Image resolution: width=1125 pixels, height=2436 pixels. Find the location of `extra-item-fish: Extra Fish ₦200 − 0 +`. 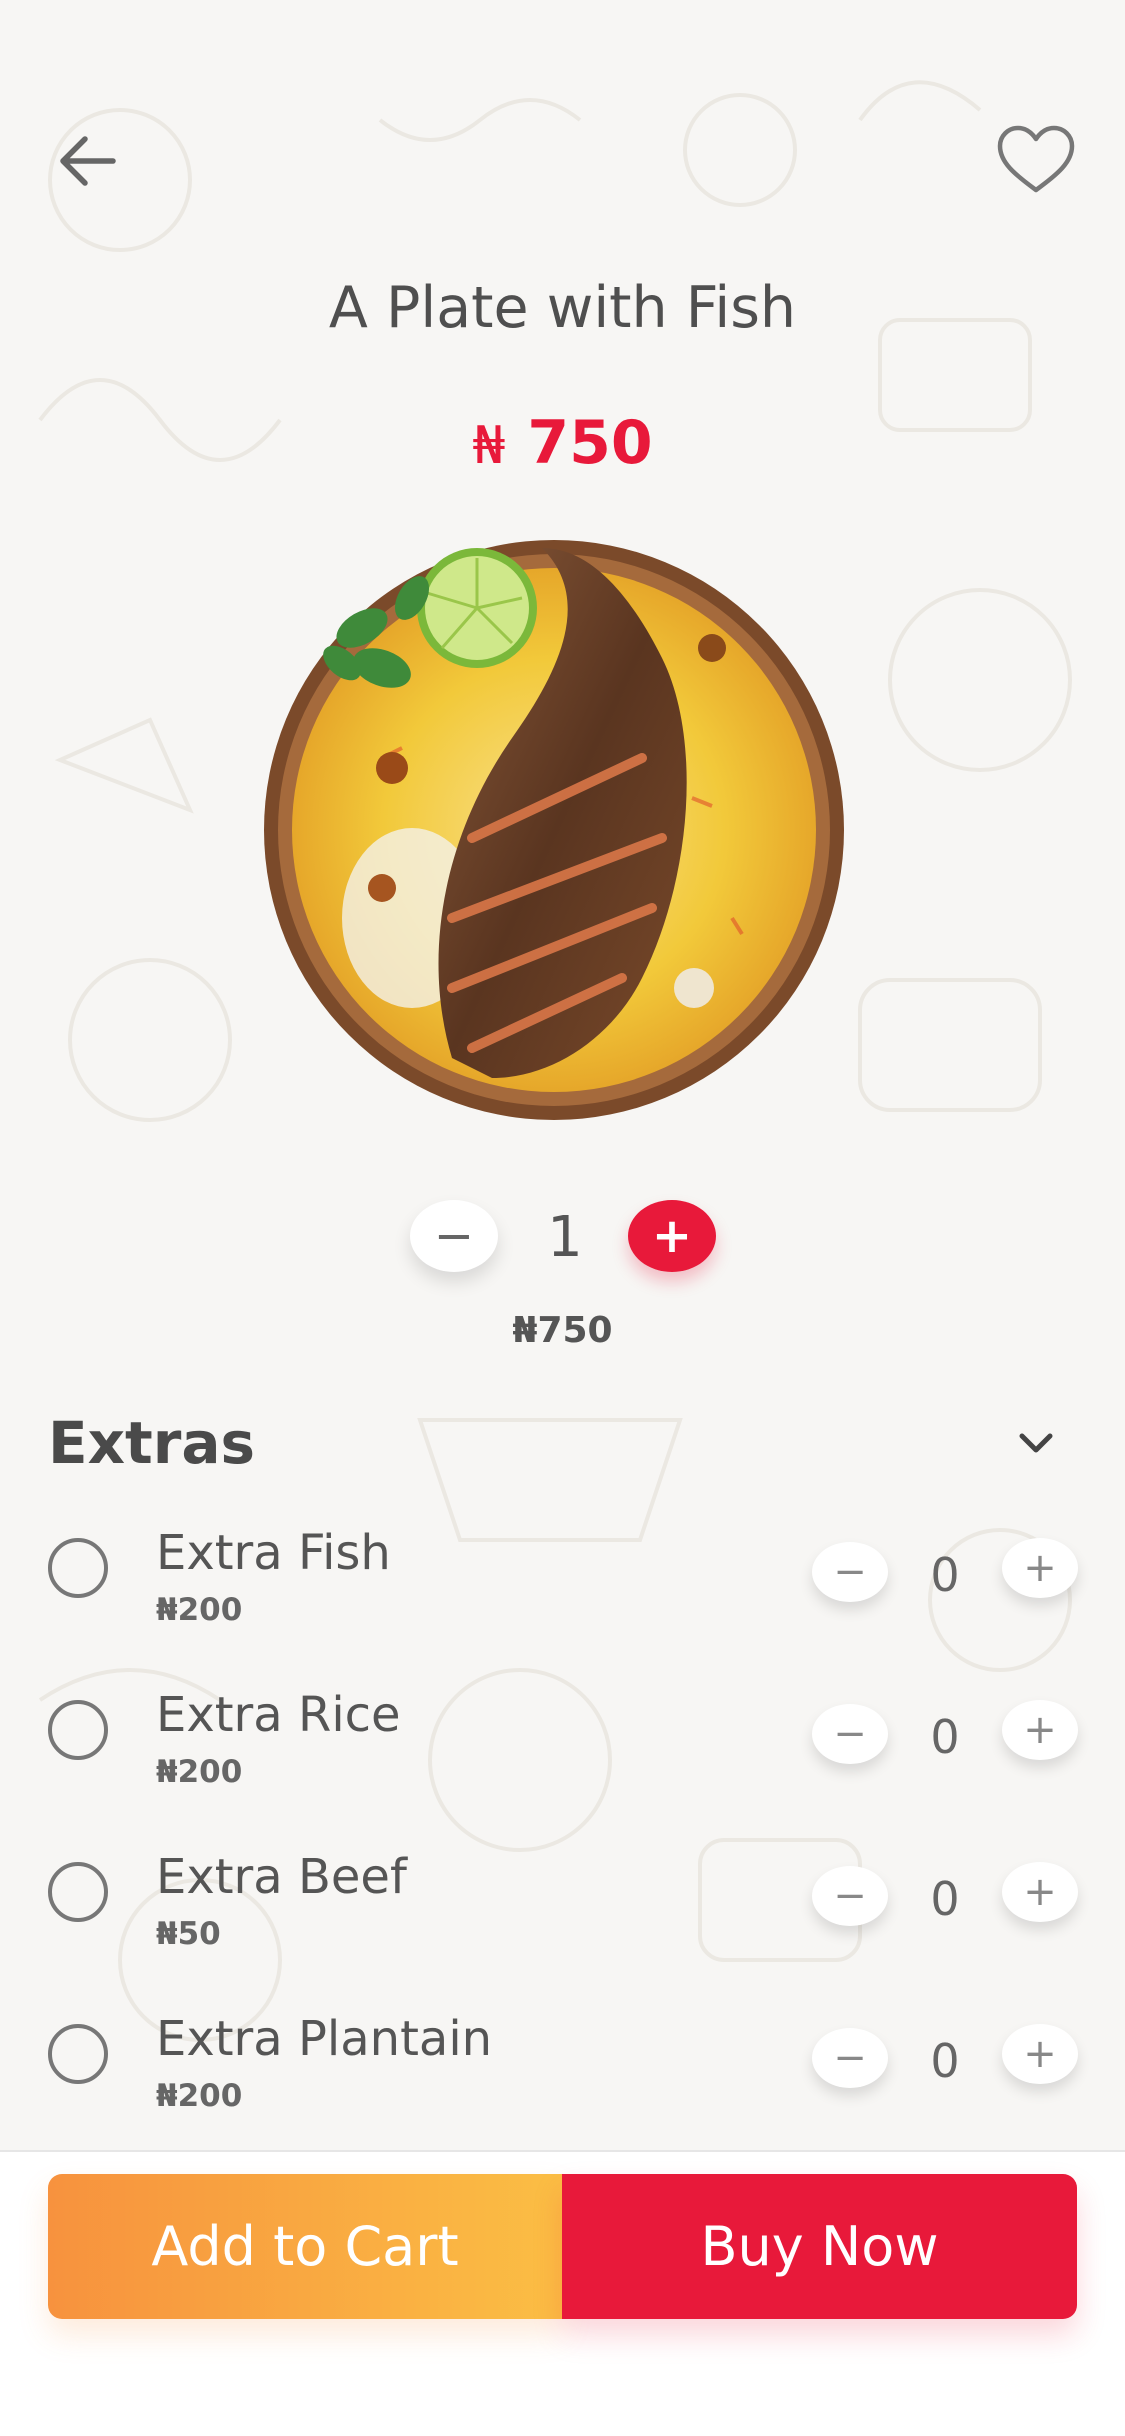

extra-item-fish: Extra Fish ₦200 − 0 + is located at coordinates (562, 1590).